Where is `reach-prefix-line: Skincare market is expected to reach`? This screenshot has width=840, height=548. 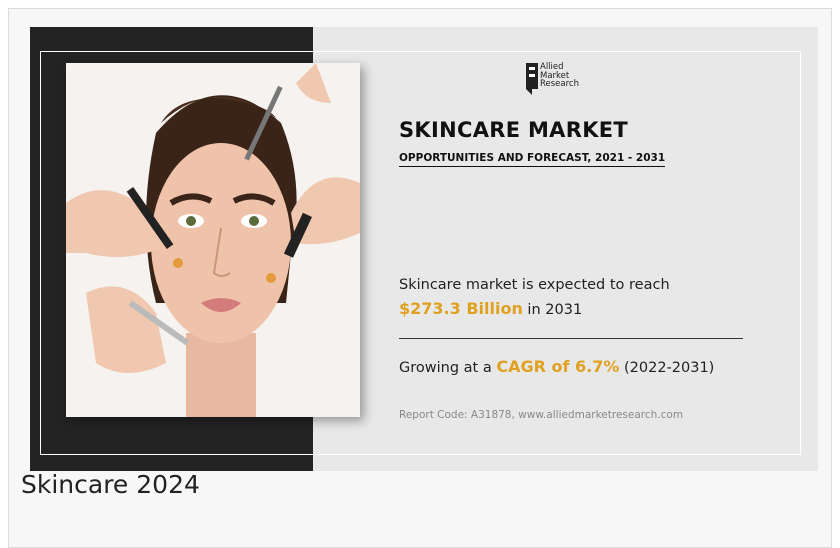 reach-prefix-line: Skincare market is expected to reach is located at coordinates (534, 285).